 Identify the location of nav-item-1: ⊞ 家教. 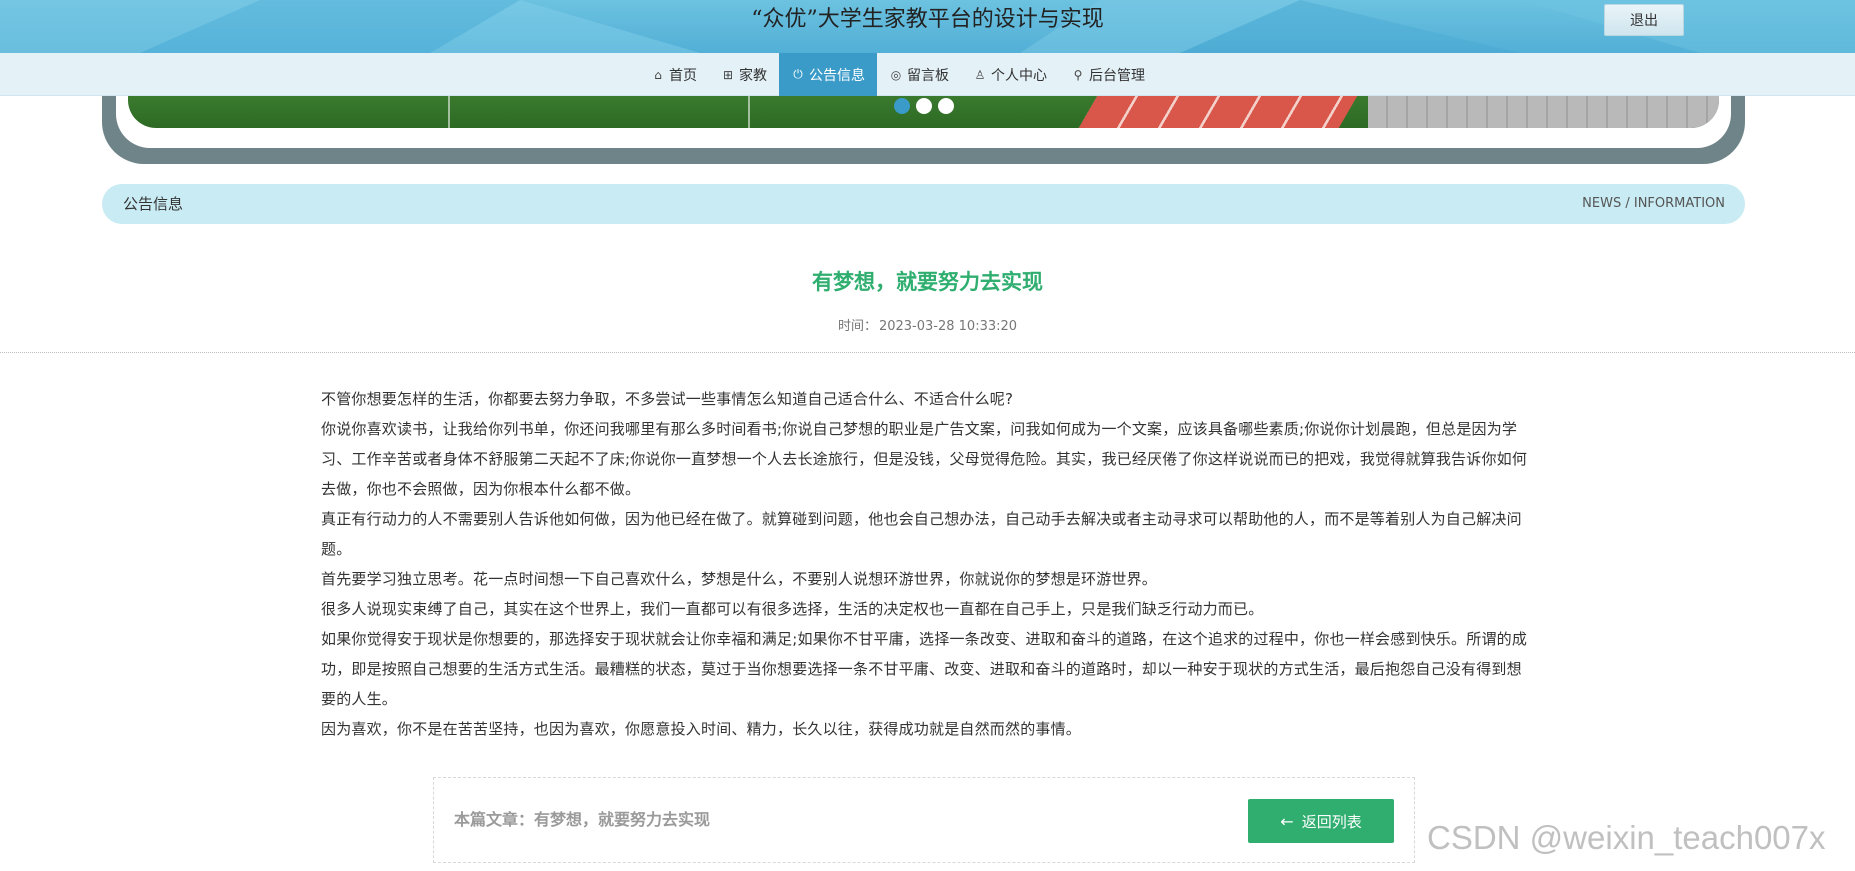
(744, 74).